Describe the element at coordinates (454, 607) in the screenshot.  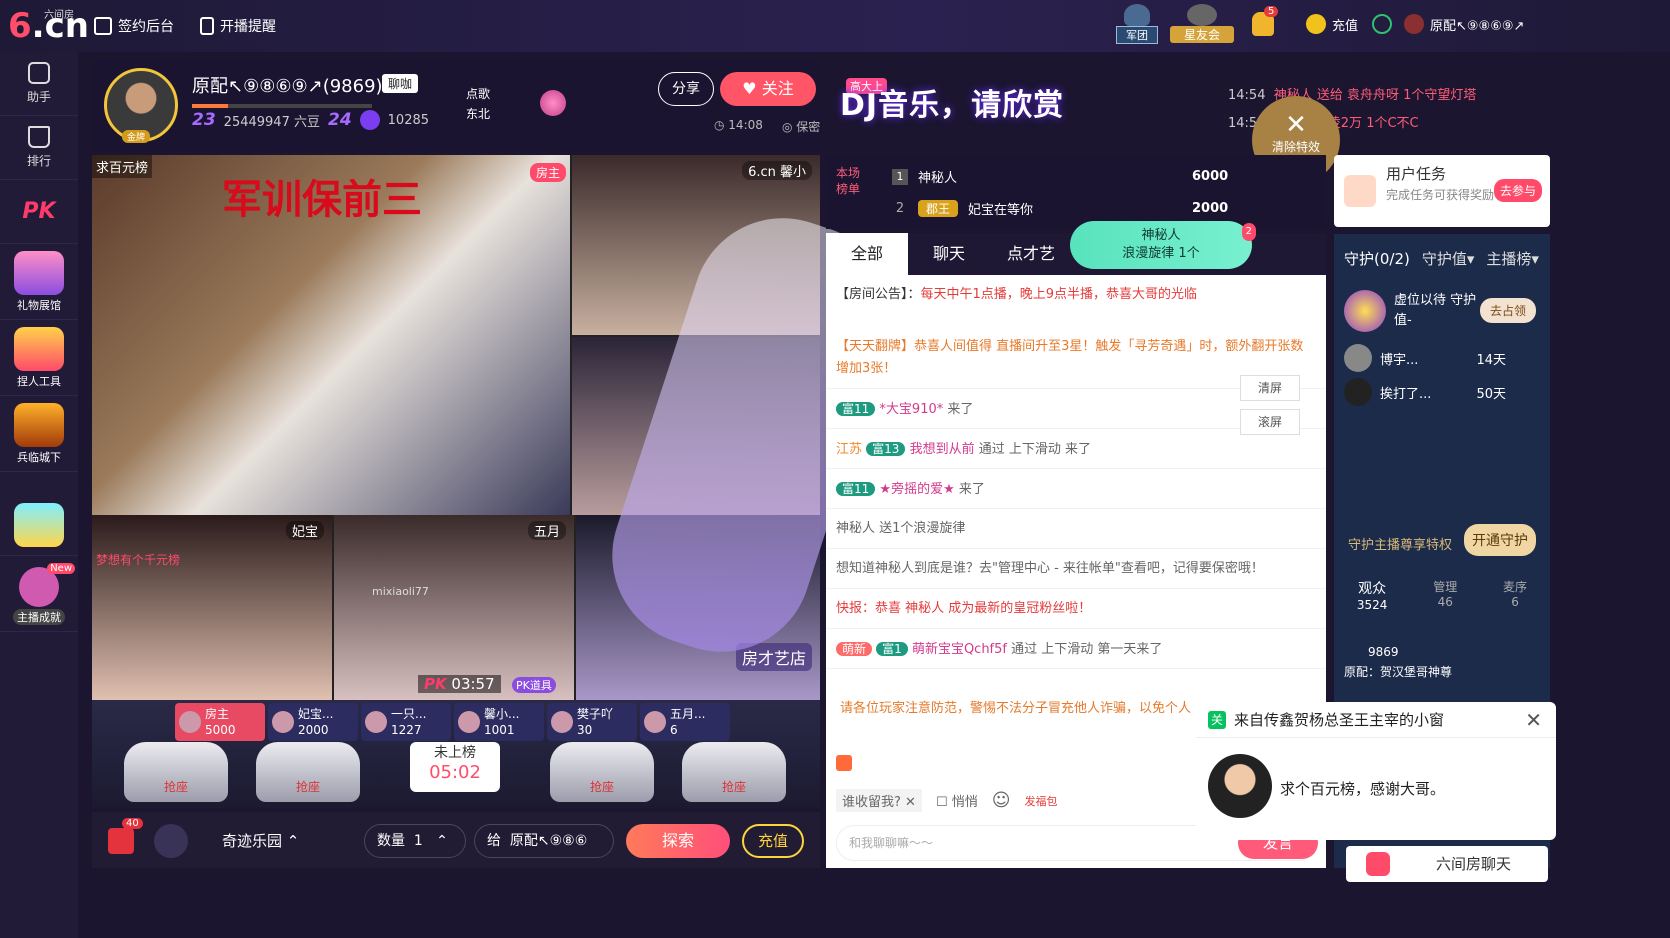
I see `video-cell: 五月 mixiaoli77 PK 03:57 PK道具` at that location.